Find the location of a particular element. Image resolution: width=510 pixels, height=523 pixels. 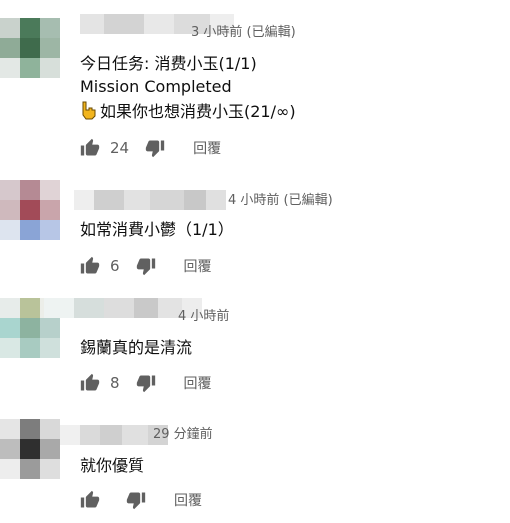

comment-actions: 24 回覆 is located at coordinates (150, 148).